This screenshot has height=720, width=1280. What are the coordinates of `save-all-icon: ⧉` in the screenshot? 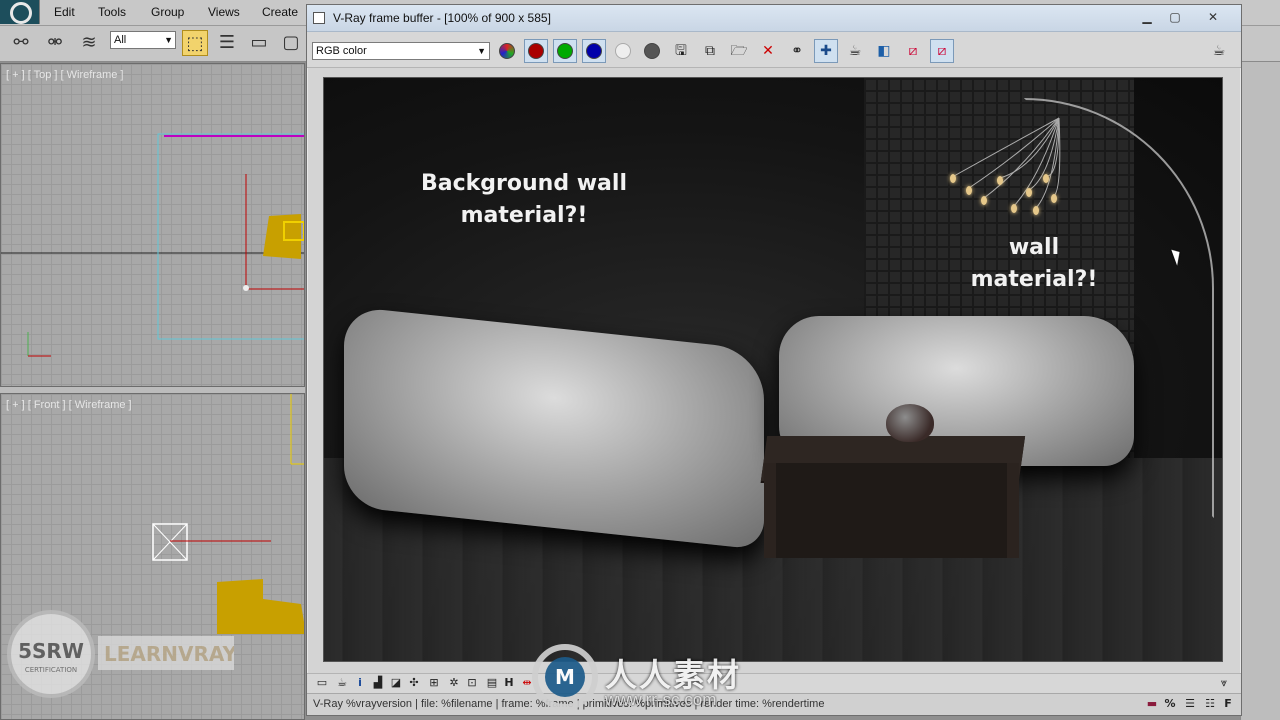 It's located at (710, 51).